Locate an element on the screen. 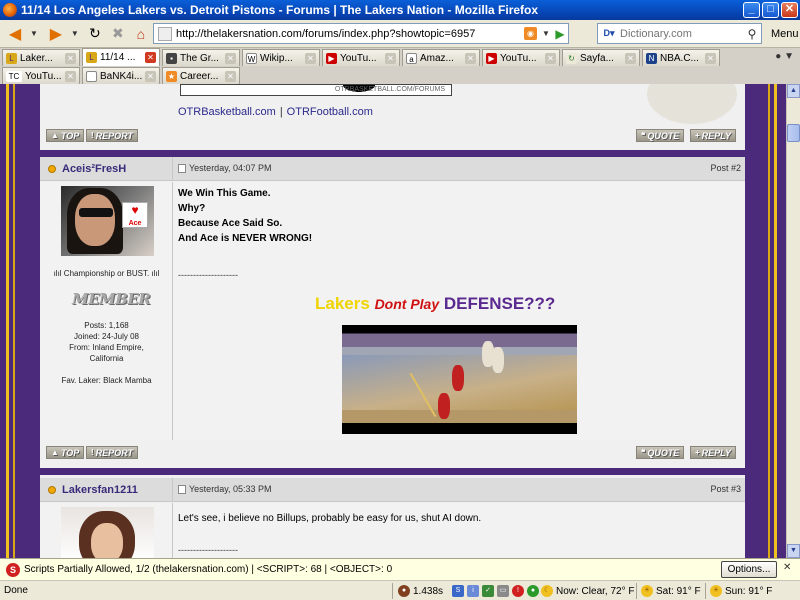 This screenshot has width=800, height=600. signature-image is located at coordinates (459, 379).